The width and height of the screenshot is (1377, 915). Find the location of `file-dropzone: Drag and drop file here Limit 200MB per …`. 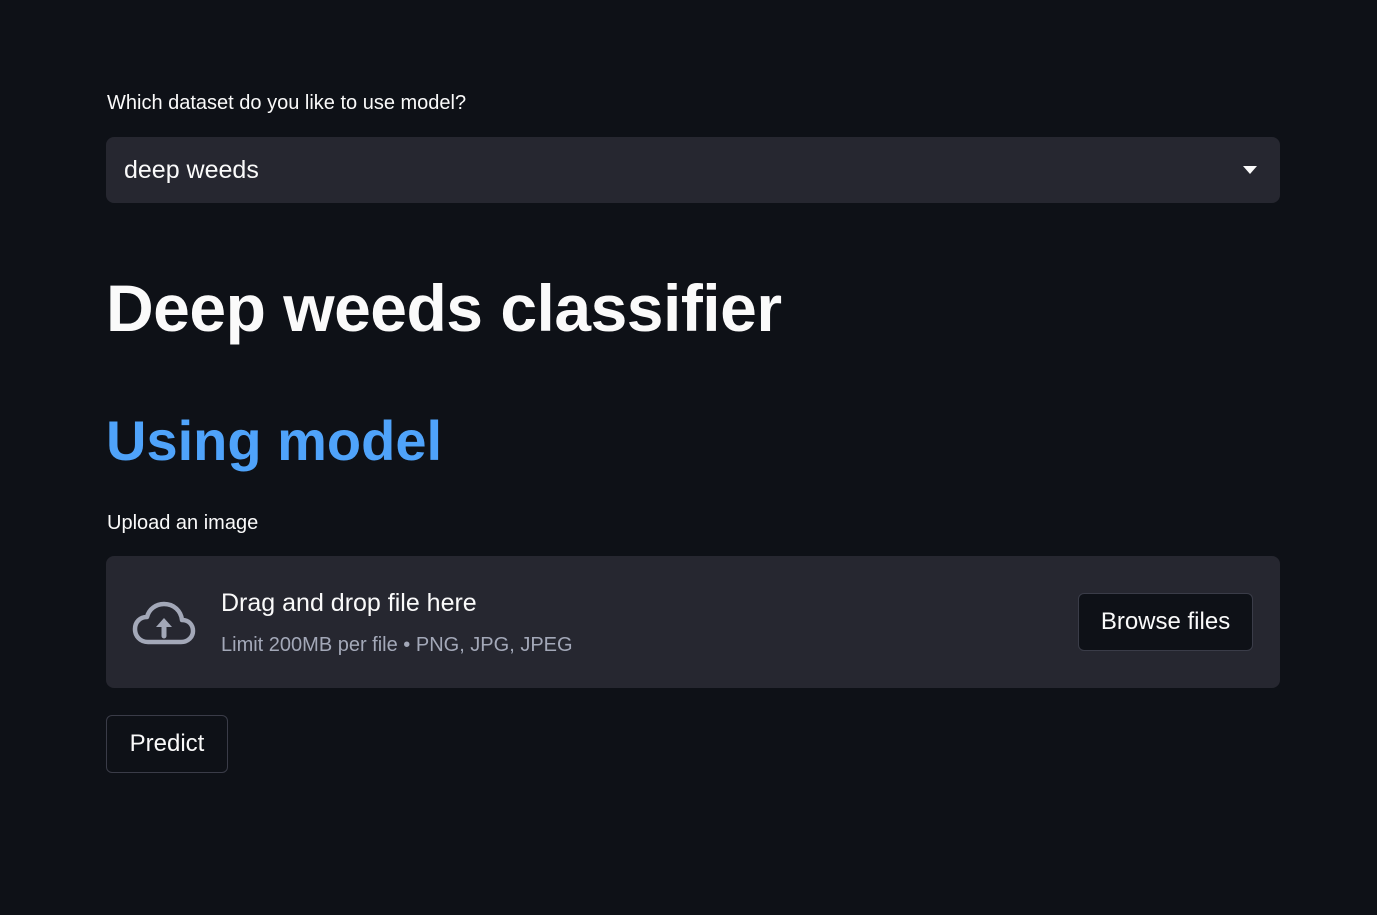

file-dropzone: Drag and drop file here Limit 200MB per … is located at coordinates (693, 622).